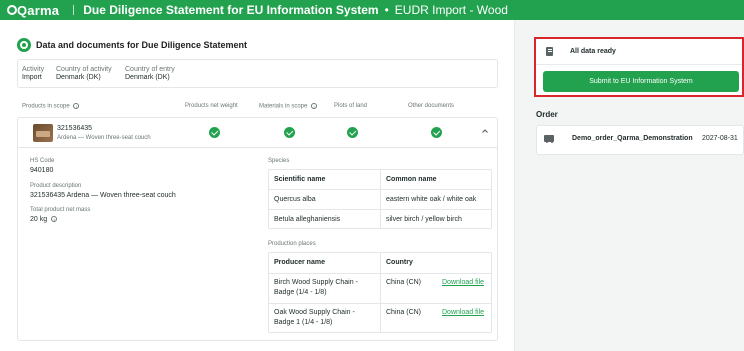  Describe the element at coordinates (78, 77) in the screenshot. I see `country-activity-value: Denmark (DK)` at that location.